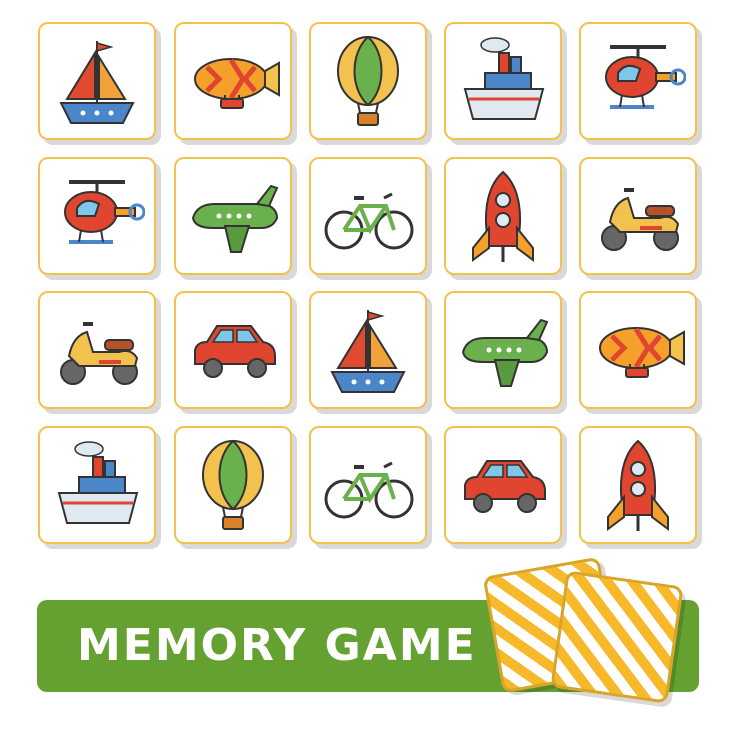 This screenshot has width=736, height=736. What do you see at coordinates (277, 645) in the screenshot?
I see `game-title: MEMORY GAME` at bounding box center [277, 645].